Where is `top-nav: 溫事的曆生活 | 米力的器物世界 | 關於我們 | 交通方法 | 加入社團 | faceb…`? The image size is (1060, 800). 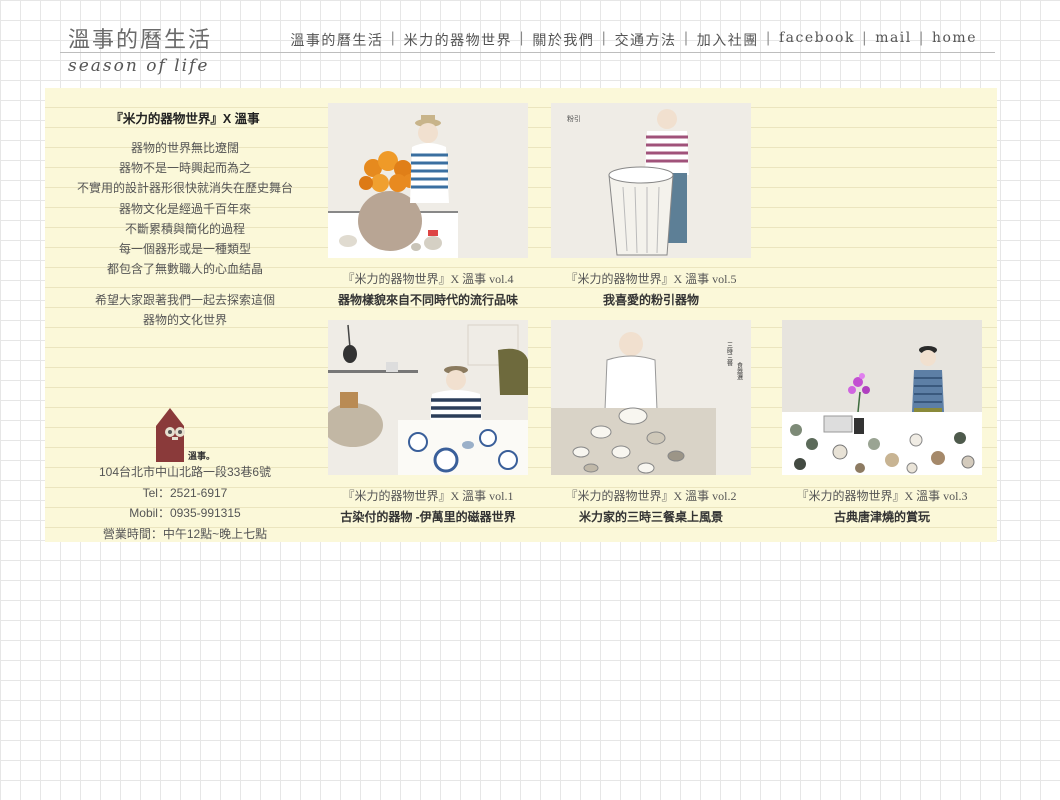 top-nav: 溫事的曆生活 | 米力的器物世界 | 關於我們 | 交通方法 | 加入社團 | faceb… is located at coordinates (633, 40).